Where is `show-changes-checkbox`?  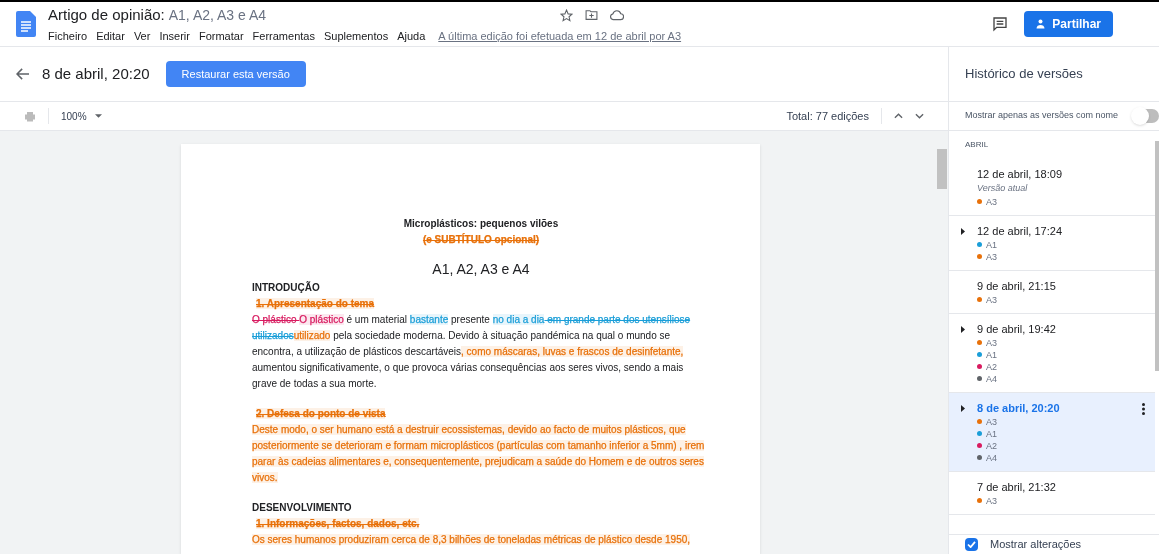
show-changes-checkbox is located at coordinates (971, 544).